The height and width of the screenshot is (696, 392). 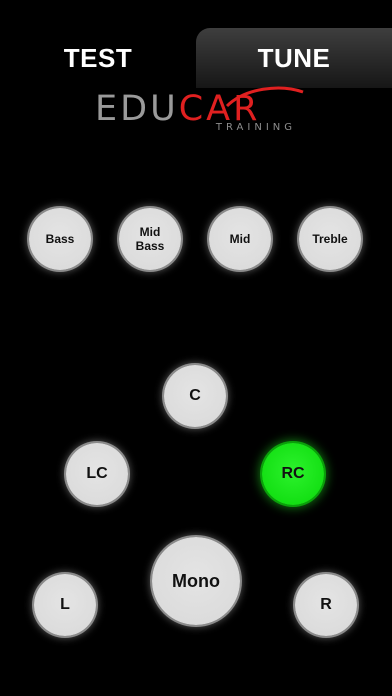 I want to click on speaker-l-label: L, so click(x=65, y=604).